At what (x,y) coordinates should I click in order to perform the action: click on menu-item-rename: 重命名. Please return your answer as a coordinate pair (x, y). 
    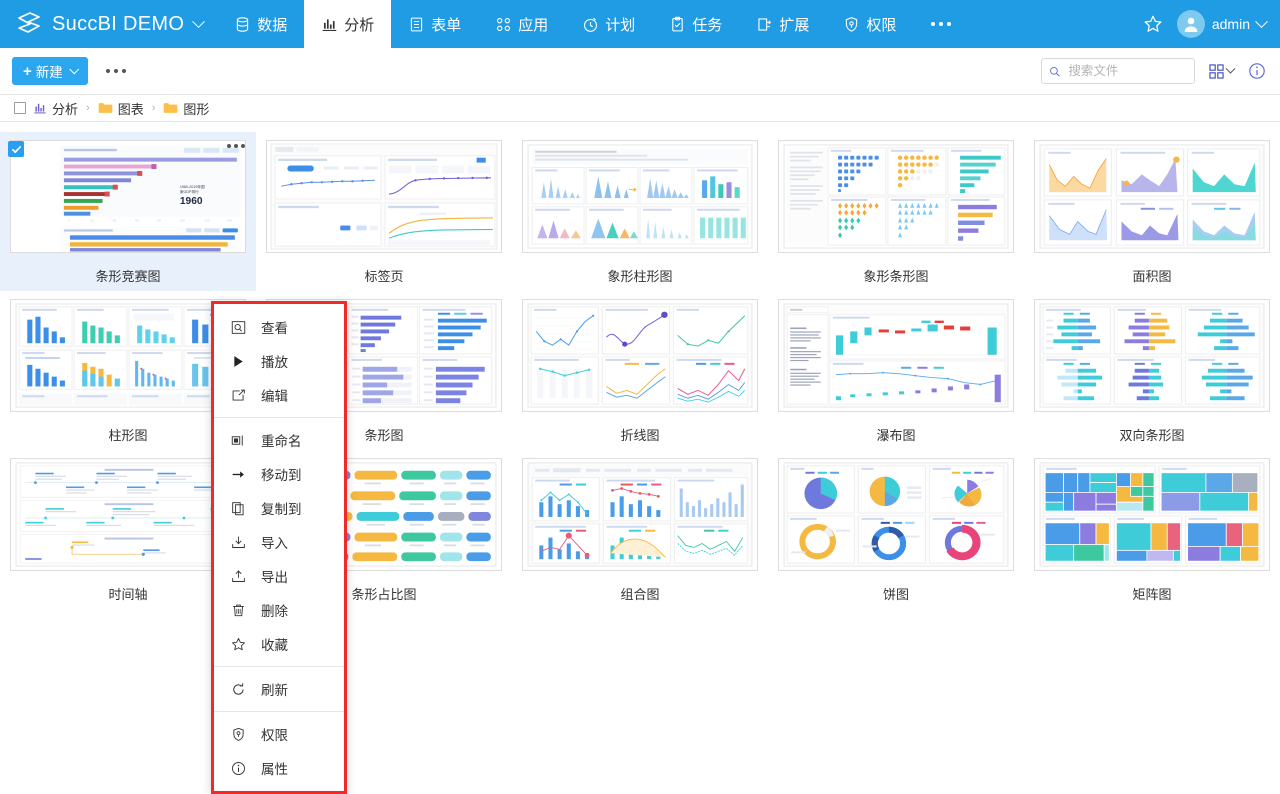
    Looking at the image, I should click on (279, 440).